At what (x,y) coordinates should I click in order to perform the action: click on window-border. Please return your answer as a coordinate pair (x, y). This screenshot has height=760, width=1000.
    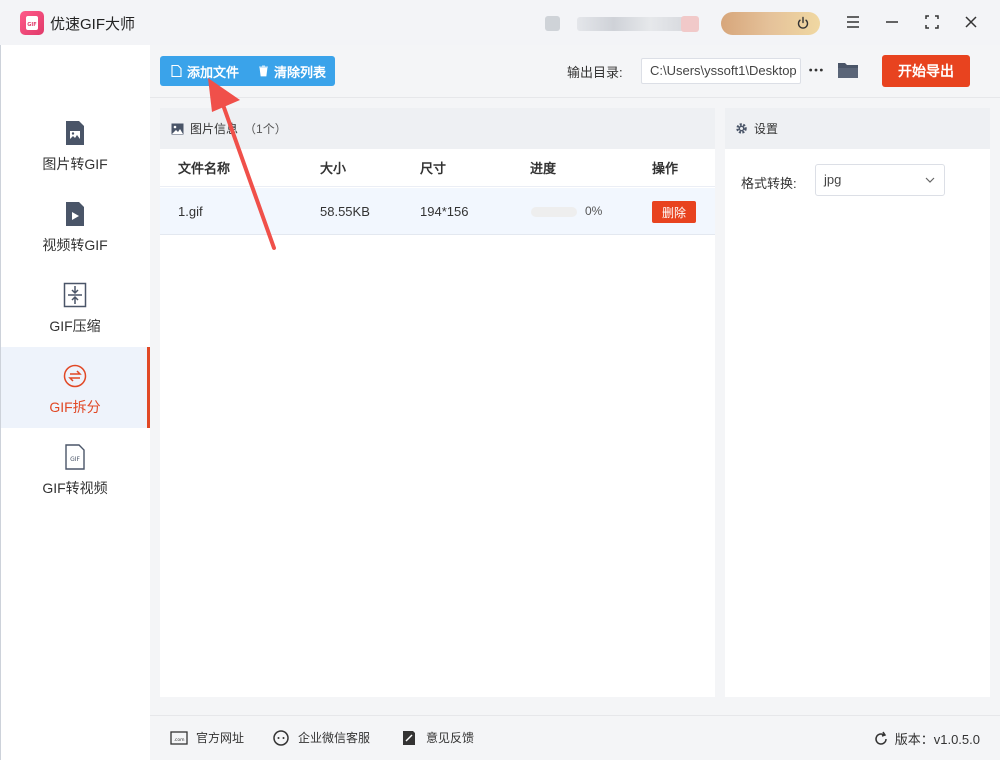
    Looking at the image, I should click on (0, 402).